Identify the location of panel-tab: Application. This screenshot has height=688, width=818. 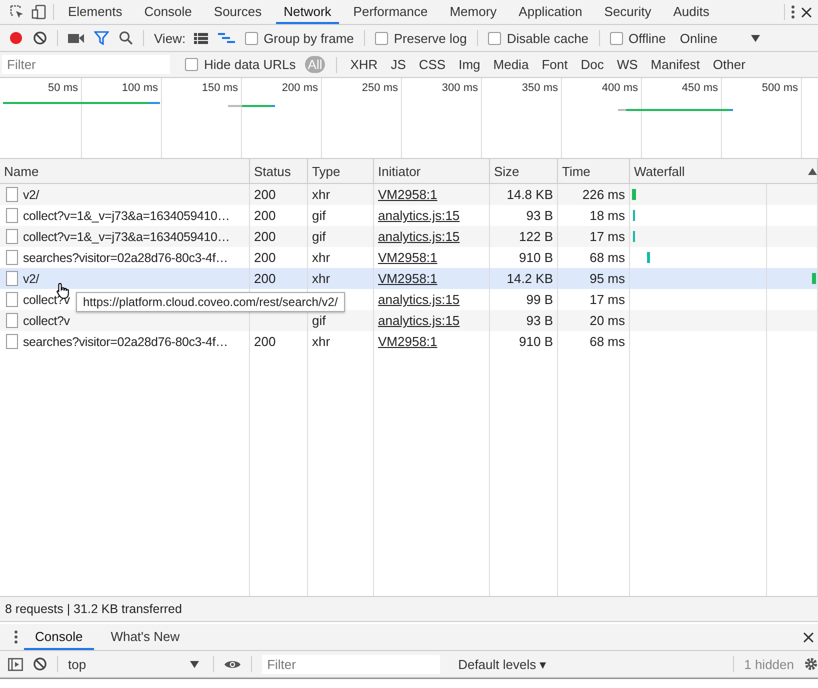
(550, 12).